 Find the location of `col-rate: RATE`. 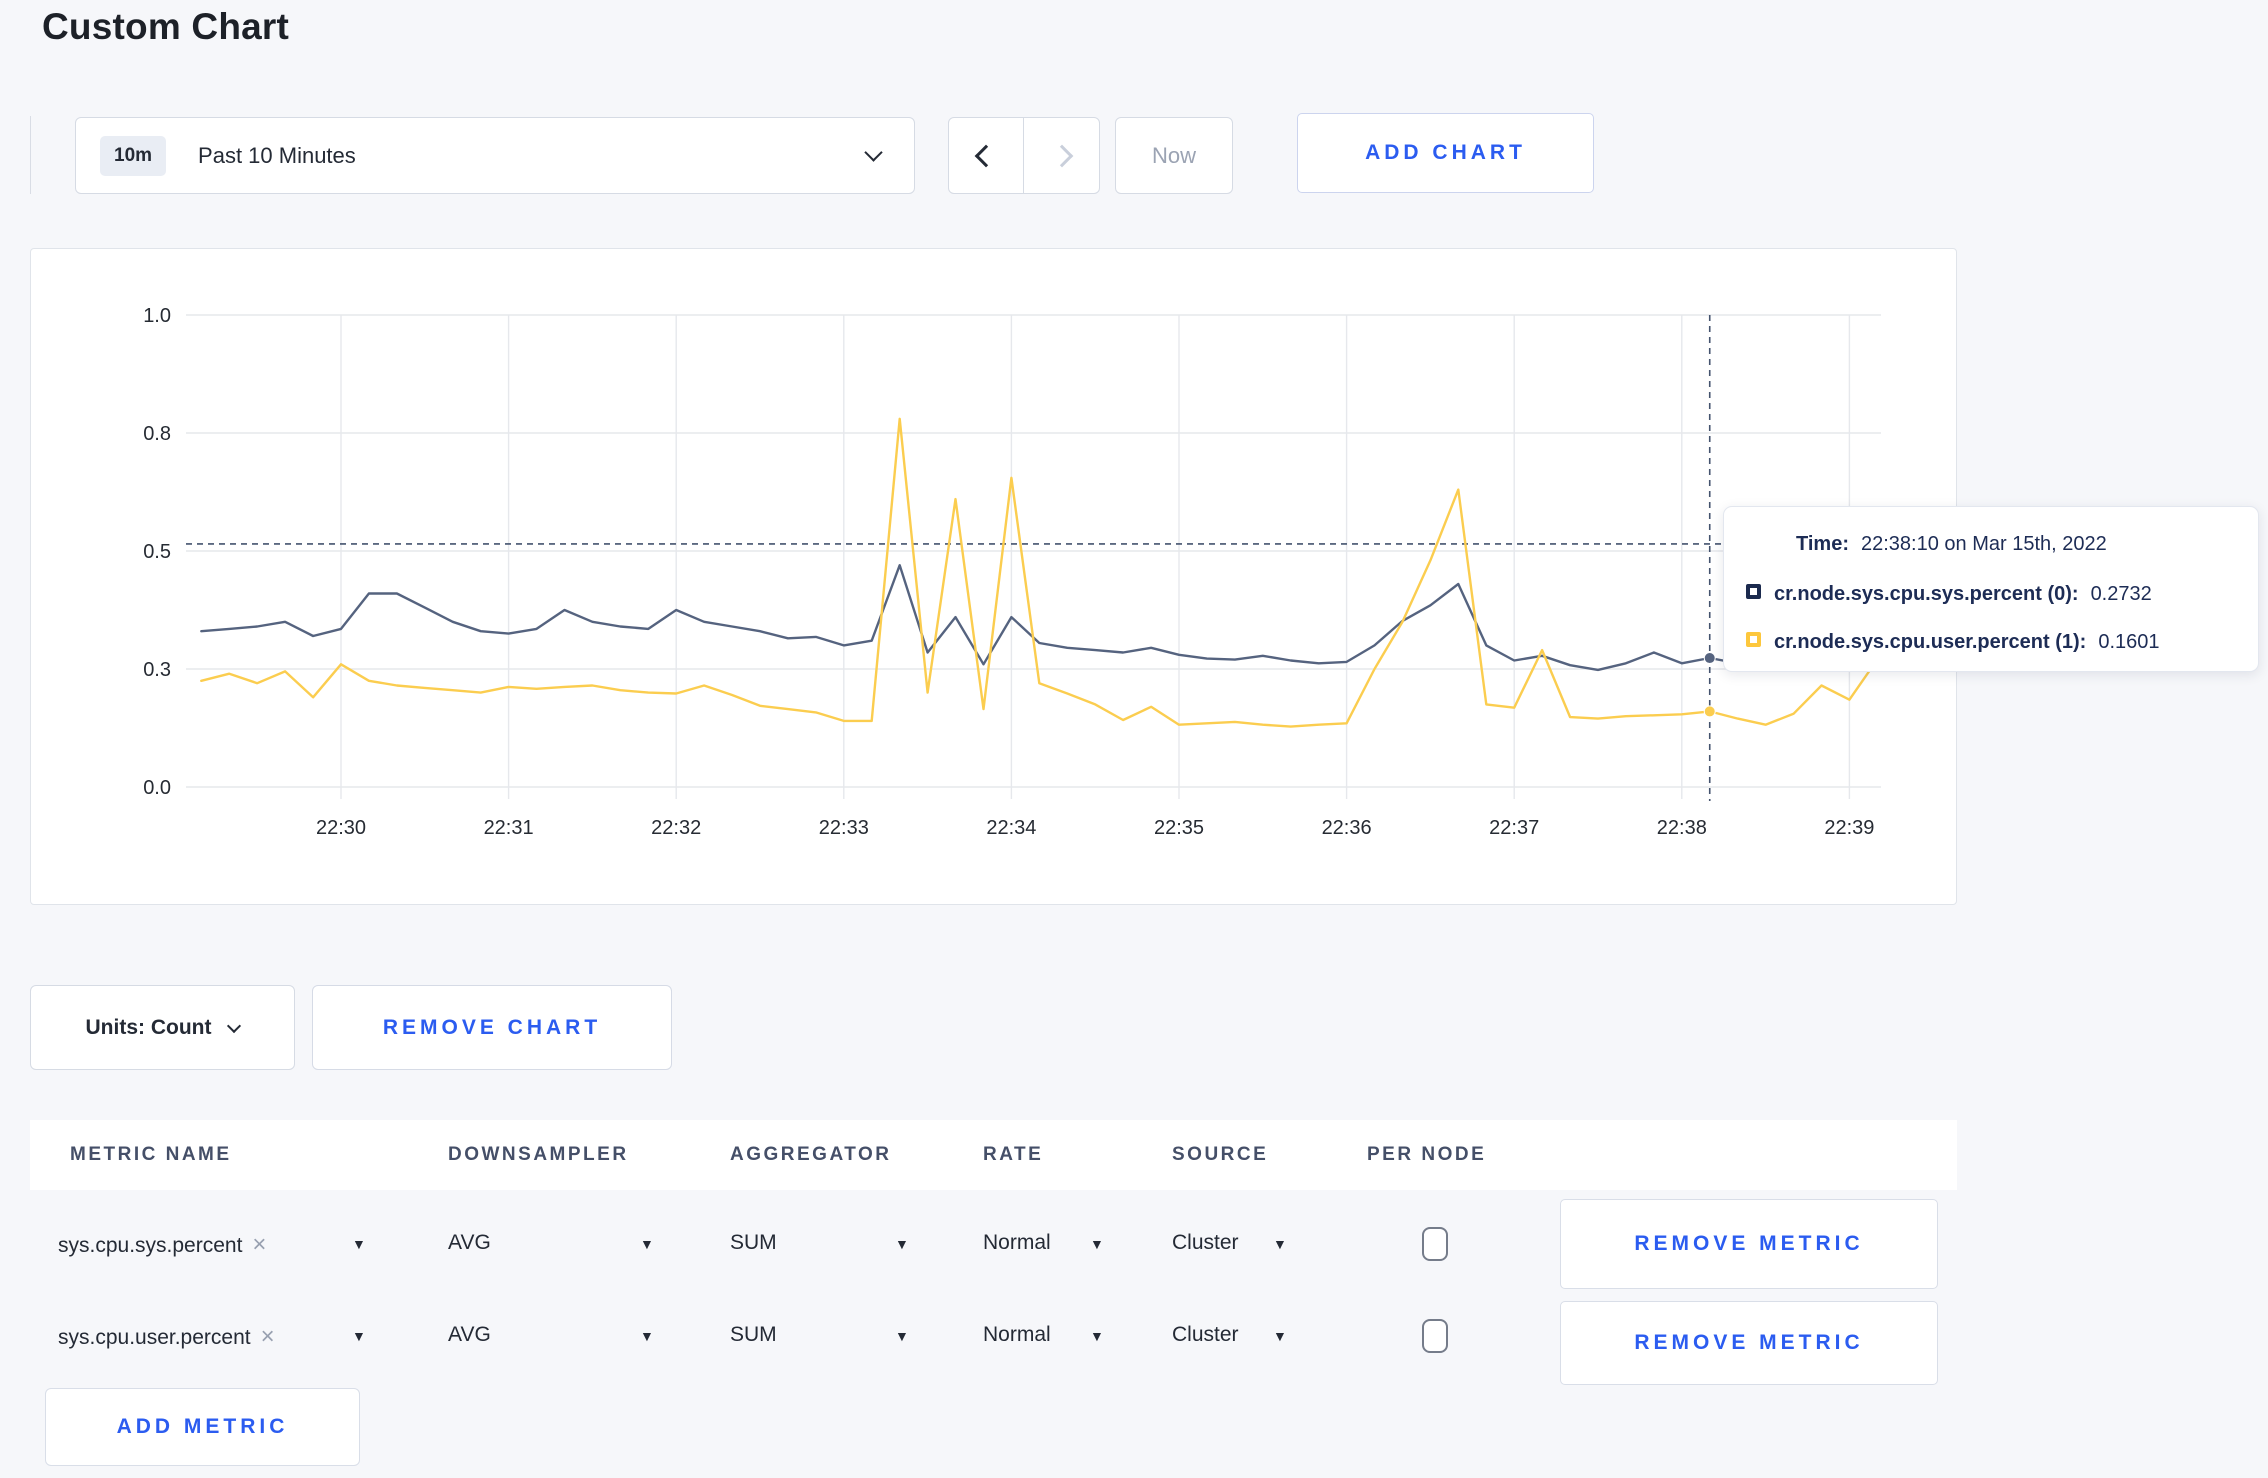

col-rate: RATE is located at coordinates (1013, 1154).